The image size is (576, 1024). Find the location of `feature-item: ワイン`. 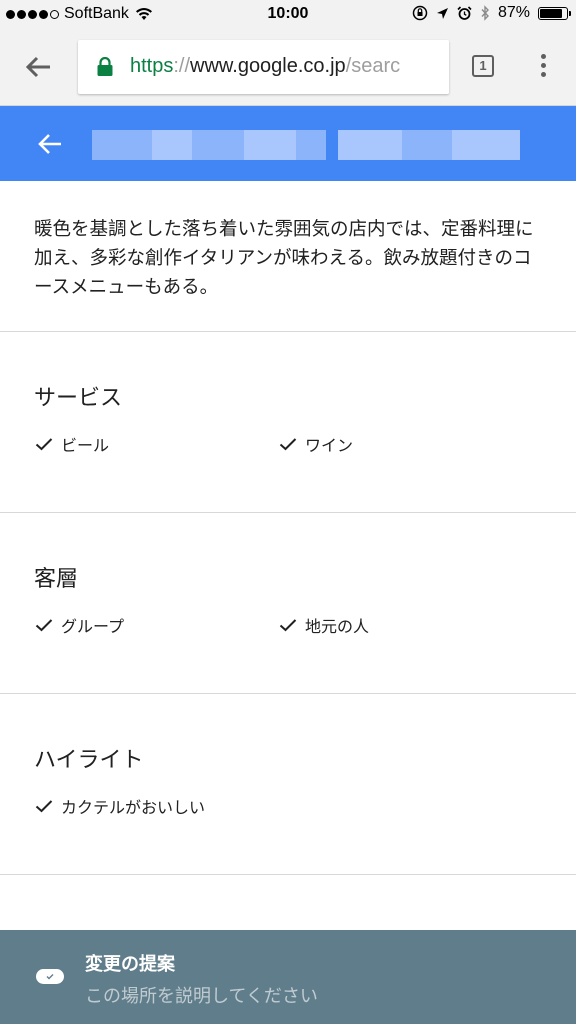

feature-item: ワイン is located at coordinates (316, 444).